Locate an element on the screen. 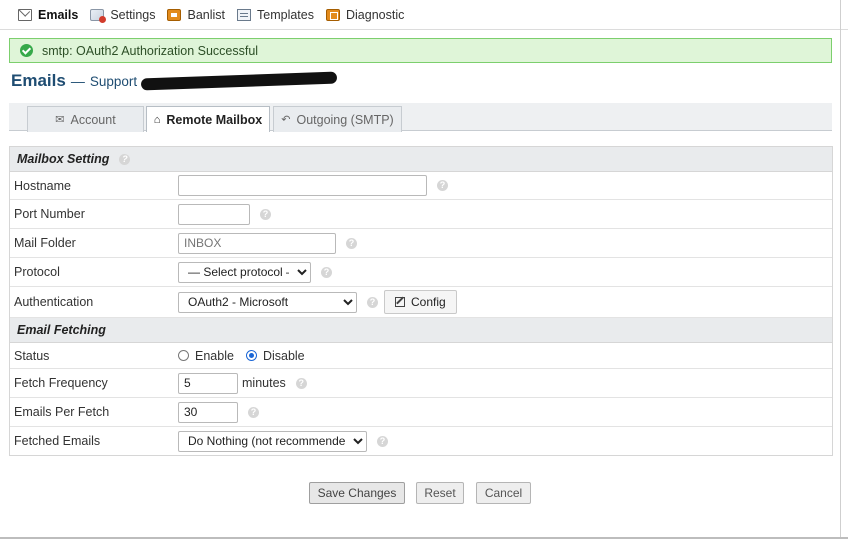 The height and width of the screenshot is (539, 848). nav-banlist-label: Banlist is located at coordinates (206, 14).